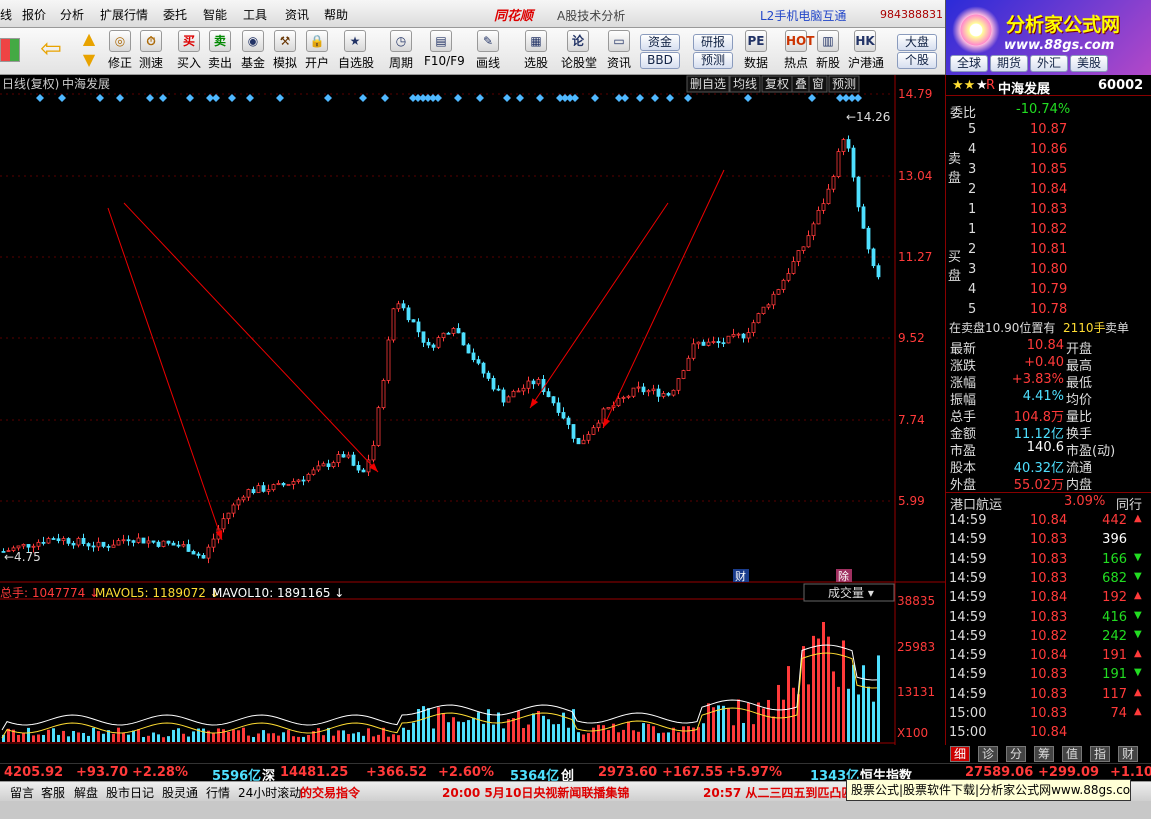 This screenshot has width=1151, height=819. What do you see at coordinates (917, 60) in the screenshot?
I see `toolbar-gegu-button: 个股` at bounding box center [917, 60].